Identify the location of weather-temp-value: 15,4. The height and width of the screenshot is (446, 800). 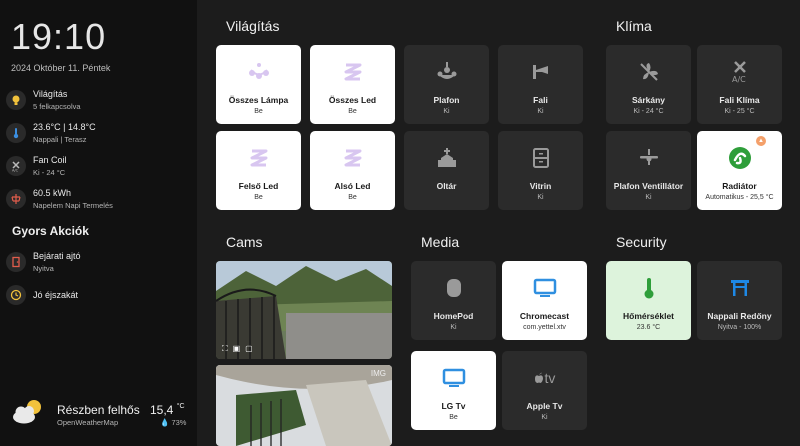
(162, 410).